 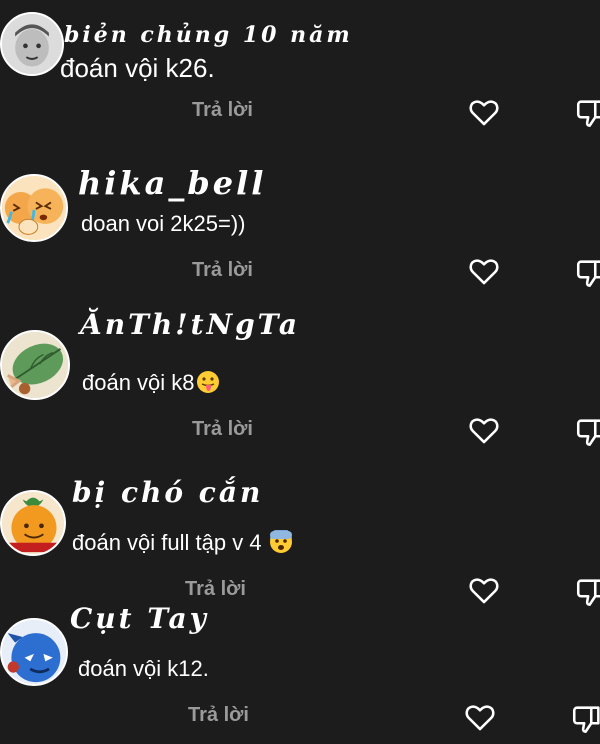 I want to click on comment-text-body: đoán vội k8, so click(x=138, y=382).